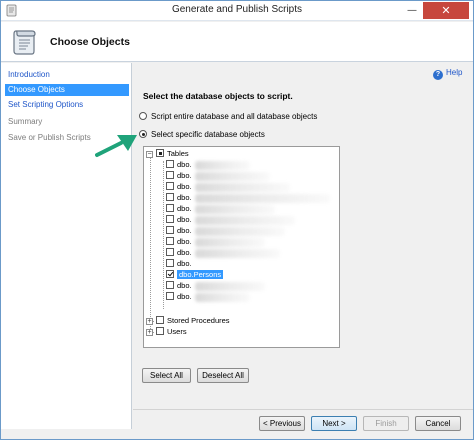 Image resolution: width=474 pixels, height=440 pixels. I want to click on collapse-icon: −, so click(149, 154).